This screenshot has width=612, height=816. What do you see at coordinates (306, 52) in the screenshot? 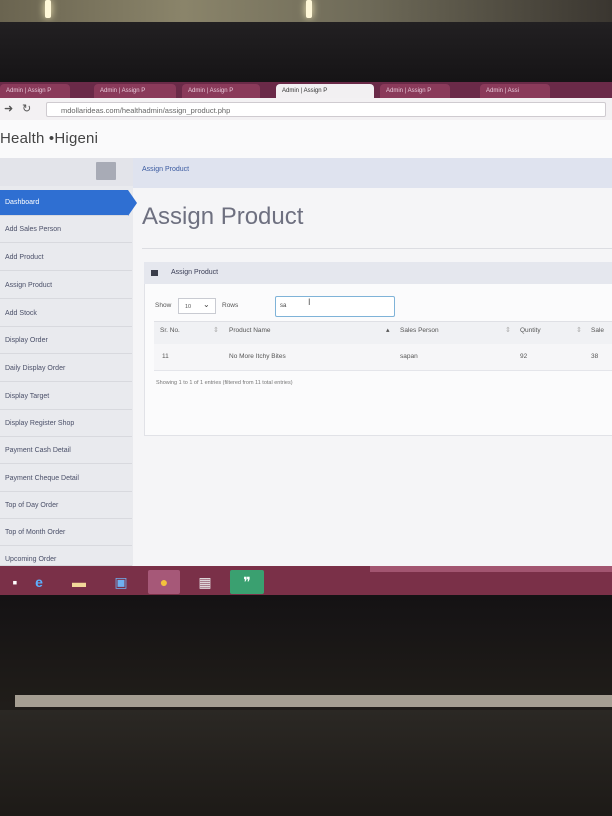
I see `monitor-bezel-top` at bounding box center [306, 52].